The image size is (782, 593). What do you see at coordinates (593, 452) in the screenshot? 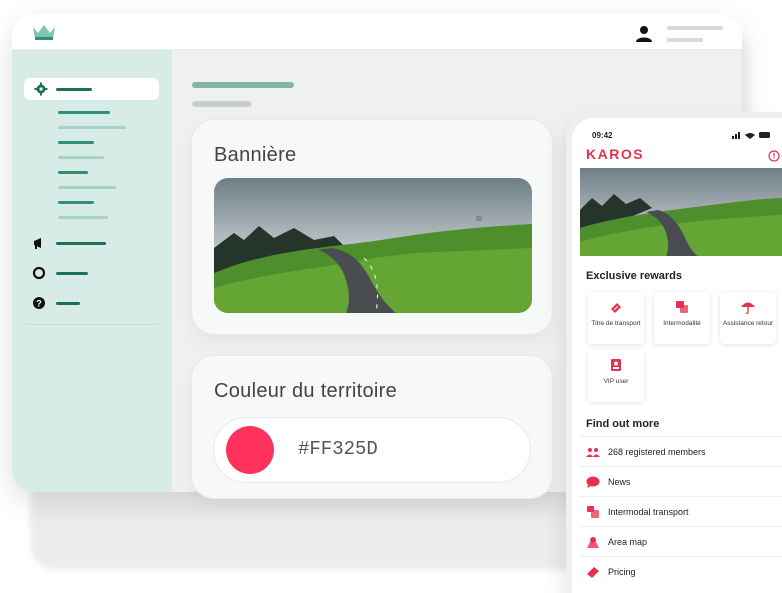
I see `members-icon` at bounding box center [593, 452].